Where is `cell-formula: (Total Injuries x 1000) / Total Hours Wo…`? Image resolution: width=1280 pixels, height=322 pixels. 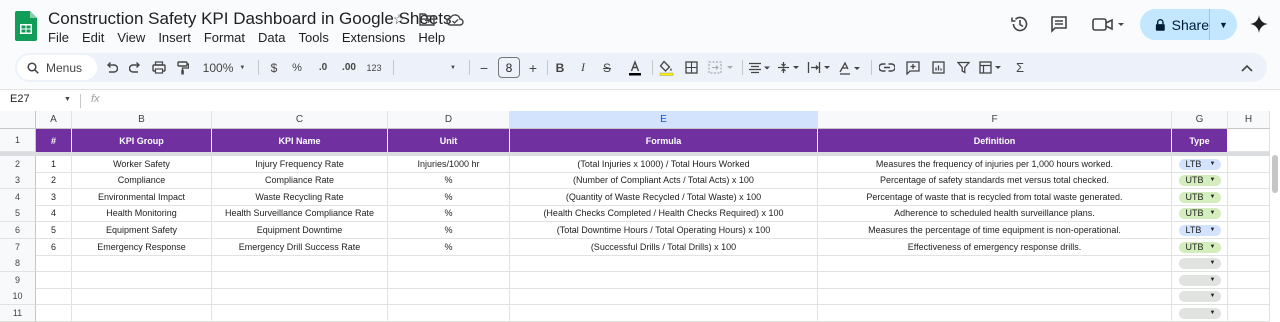
cell-formula: (Total Injuries x 1000) / Total Hours Wo… is located at coordinates (664, 164).